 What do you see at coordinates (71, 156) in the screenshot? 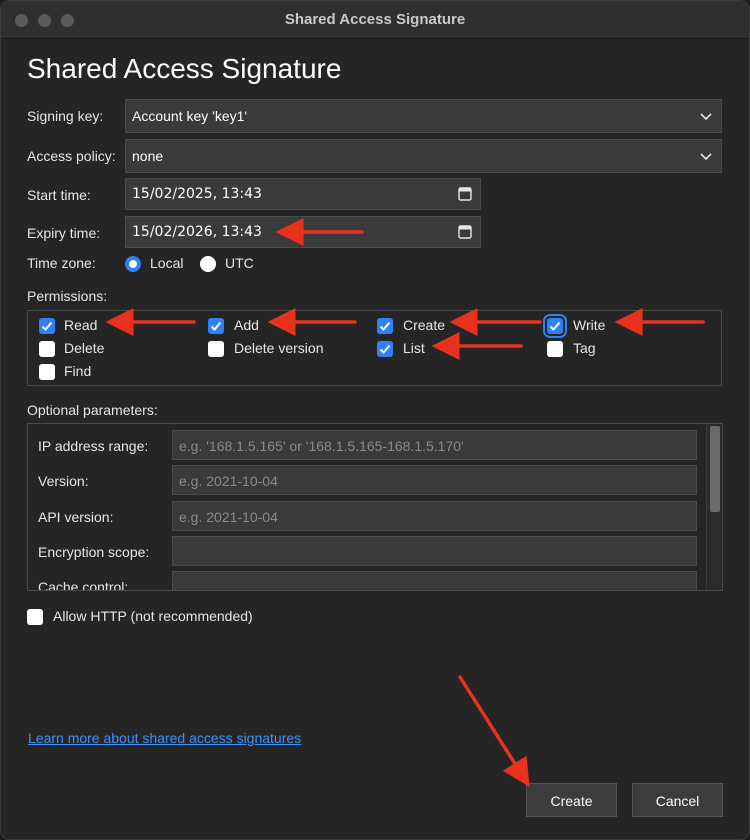
I see `access-policy-label: Access policy:` at bounding box center [71, 156].